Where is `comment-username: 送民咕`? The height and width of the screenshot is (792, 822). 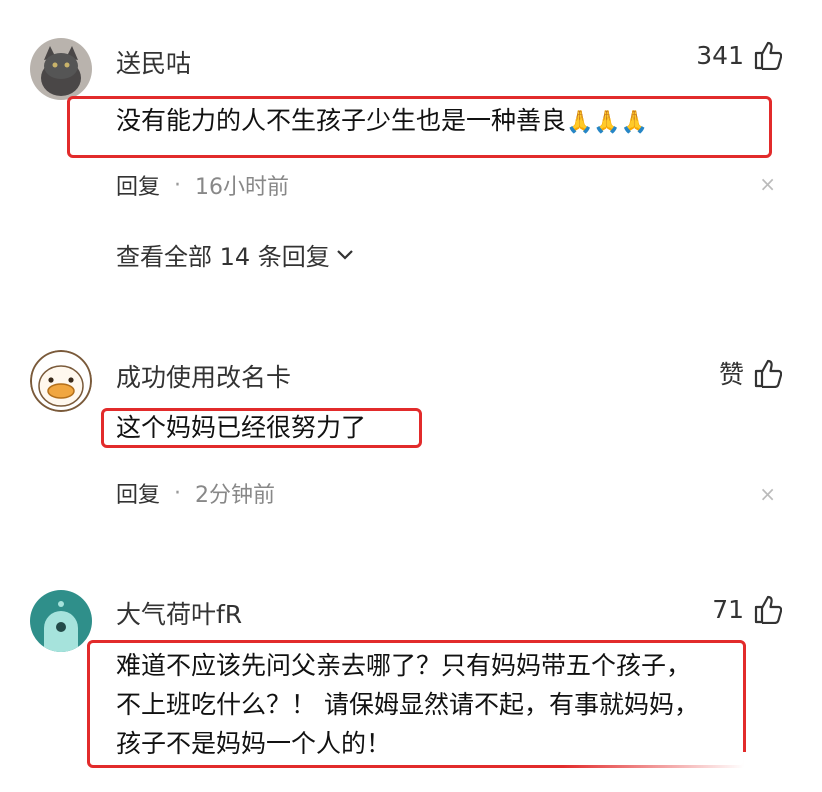
comment-username: 送民咕 is located at coordinates (153, 62).